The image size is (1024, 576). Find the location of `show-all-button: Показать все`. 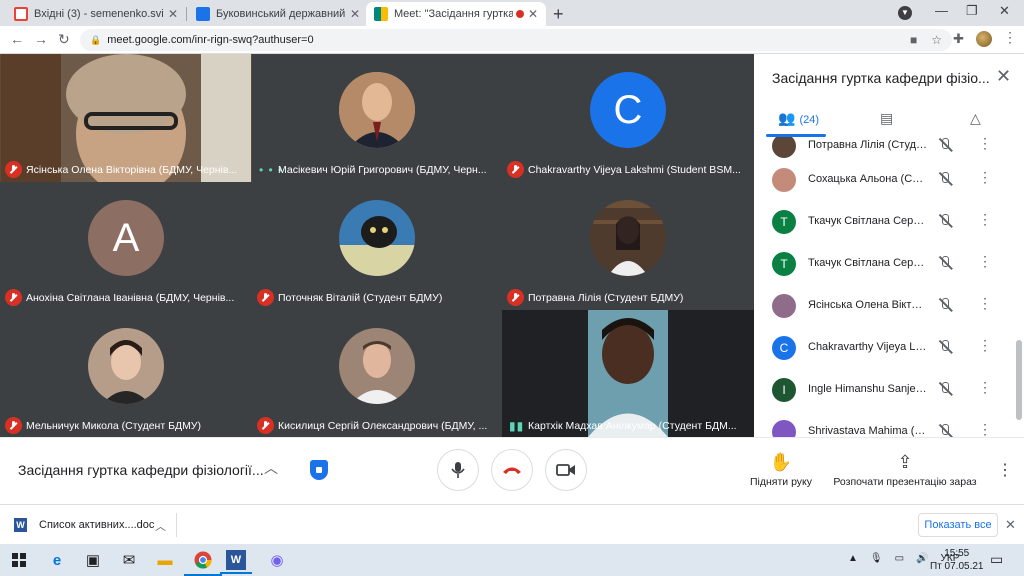

show-all-button: Показать все is located at coordinates (958, 525).